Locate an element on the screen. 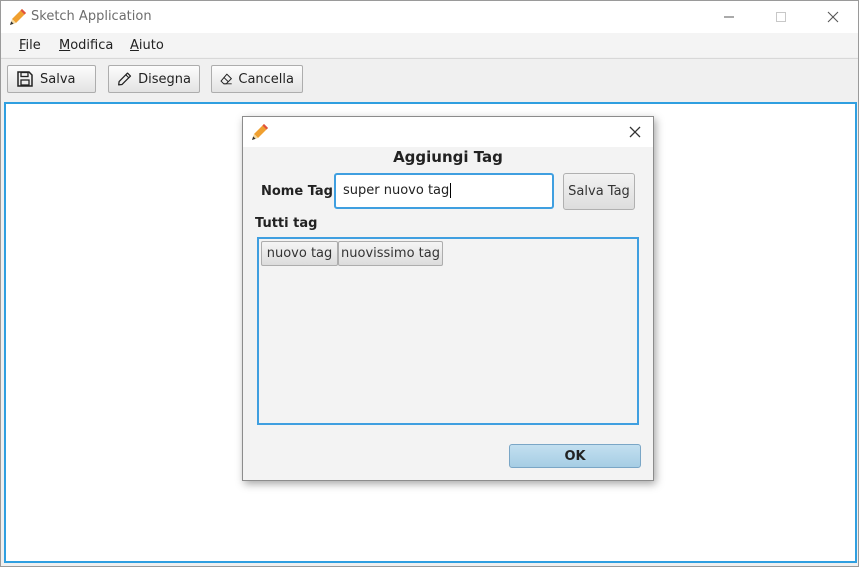 The width and height of the screenshot is (859, 567). text-caret is located at coordinates (451, 190).